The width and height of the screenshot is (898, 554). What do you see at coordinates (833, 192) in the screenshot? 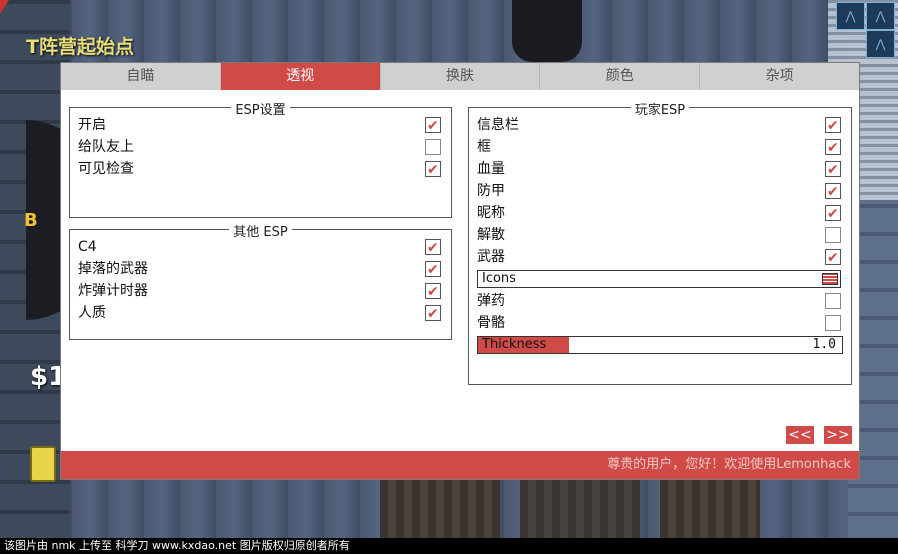
I see `armor-checkbox` at bounding box center [833, 192].